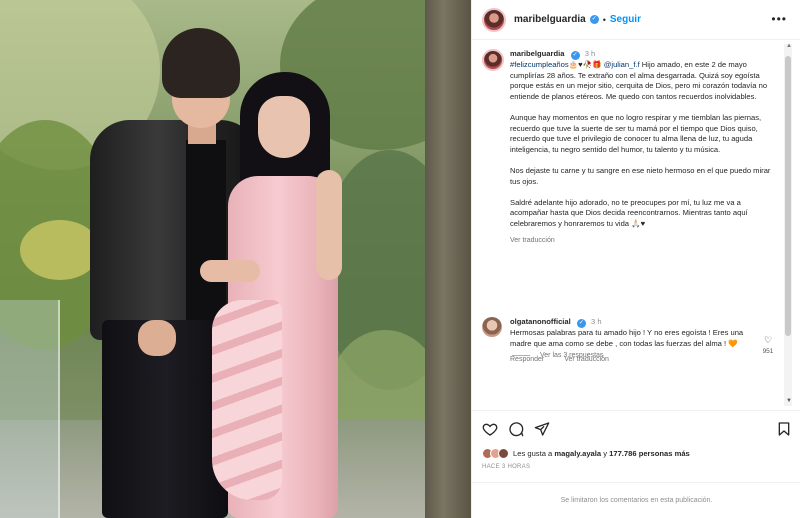 This screenshot has height=518, width=800. Describe the element at coordinates (768, 351) in the screenshot. I see `comment-like-count: 951` at that location.